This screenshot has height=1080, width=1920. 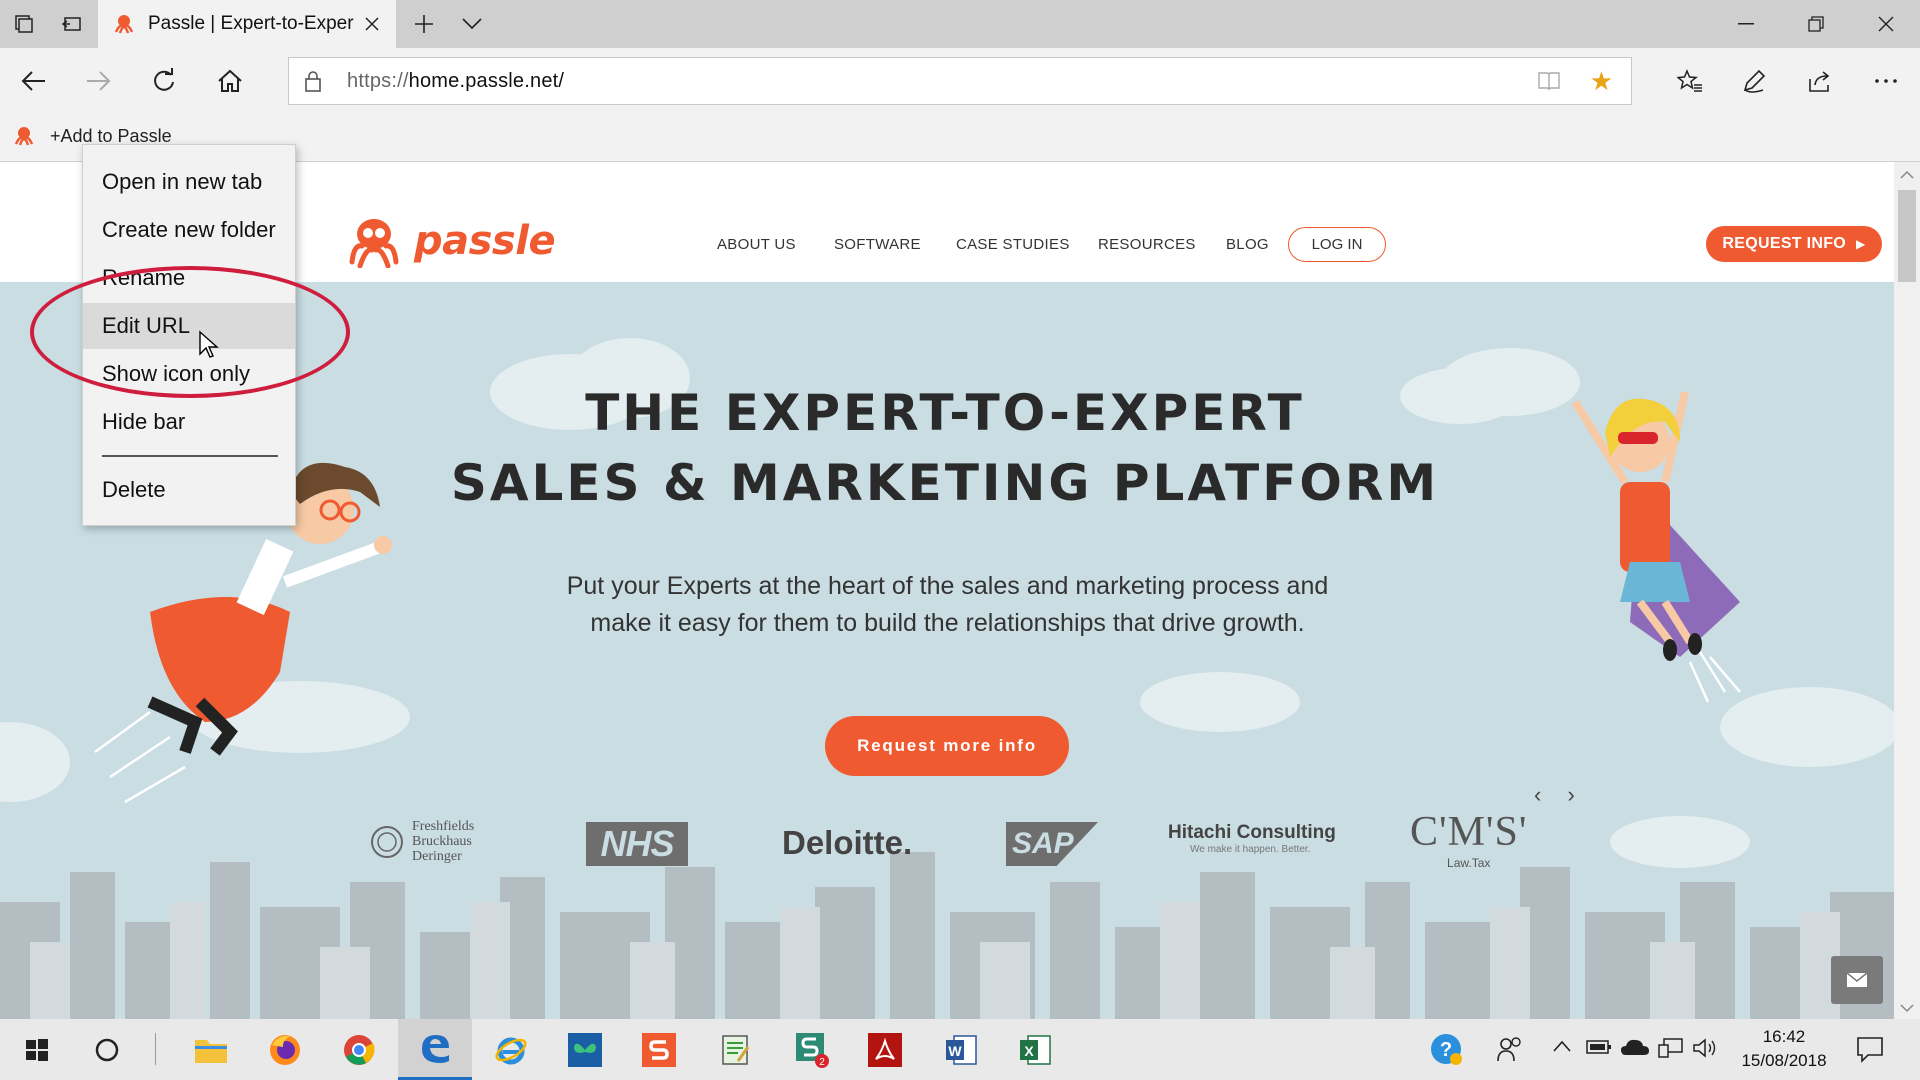 What do you see at coordinates (1690, 81) in the screenshot?
I see `favorites-hub-icon` at bounding box center [1690, 81].